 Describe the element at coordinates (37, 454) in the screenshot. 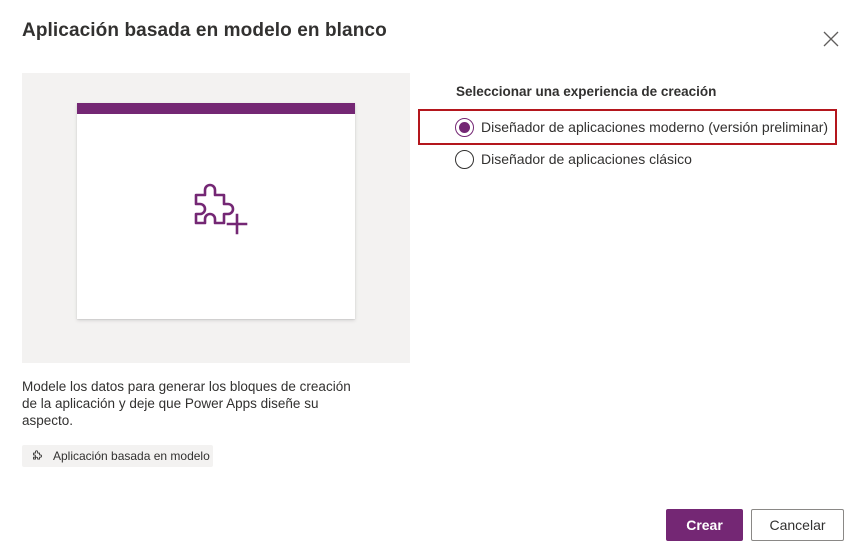

I see `puzzle-icon` at that location.